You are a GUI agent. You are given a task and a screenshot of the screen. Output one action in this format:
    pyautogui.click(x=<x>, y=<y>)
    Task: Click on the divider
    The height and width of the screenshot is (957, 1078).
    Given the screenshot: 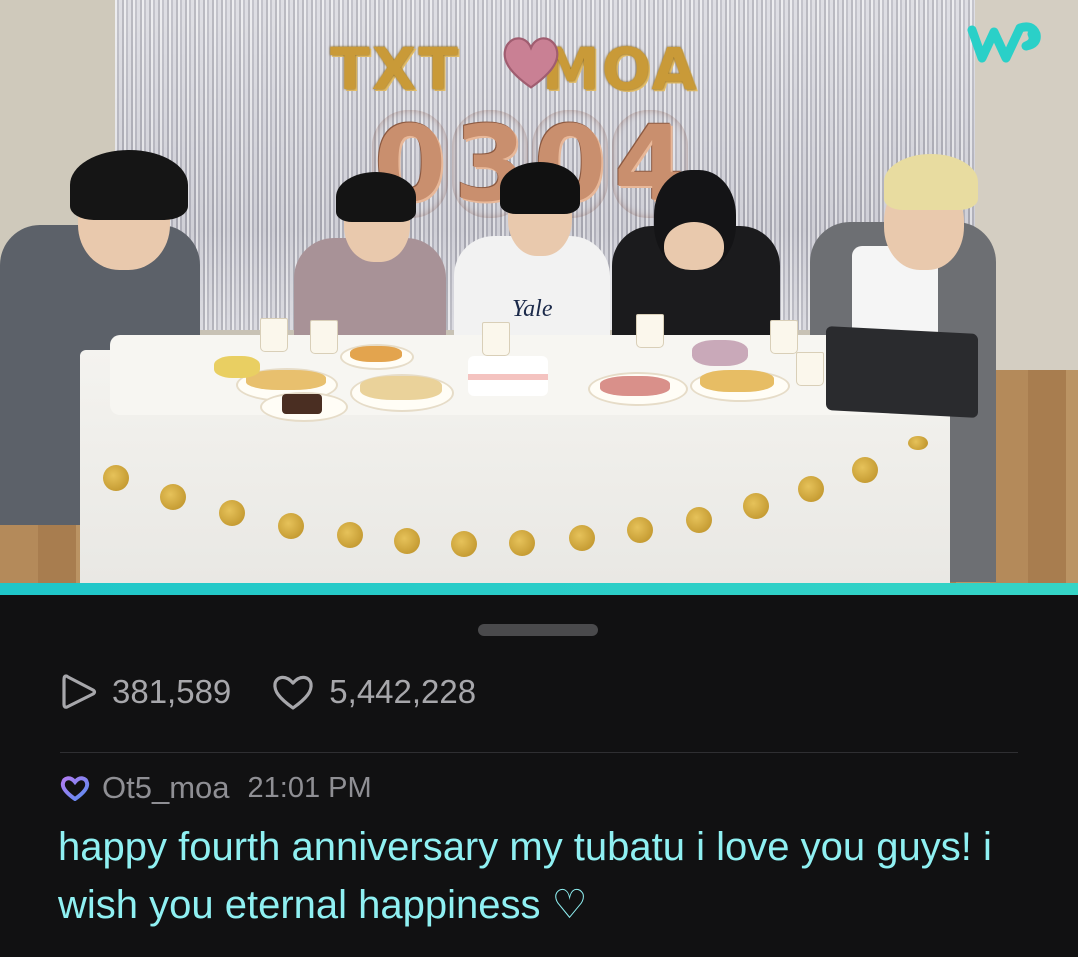 What is the action you would take?
    pyautogui.click(x=539, y=752)
    